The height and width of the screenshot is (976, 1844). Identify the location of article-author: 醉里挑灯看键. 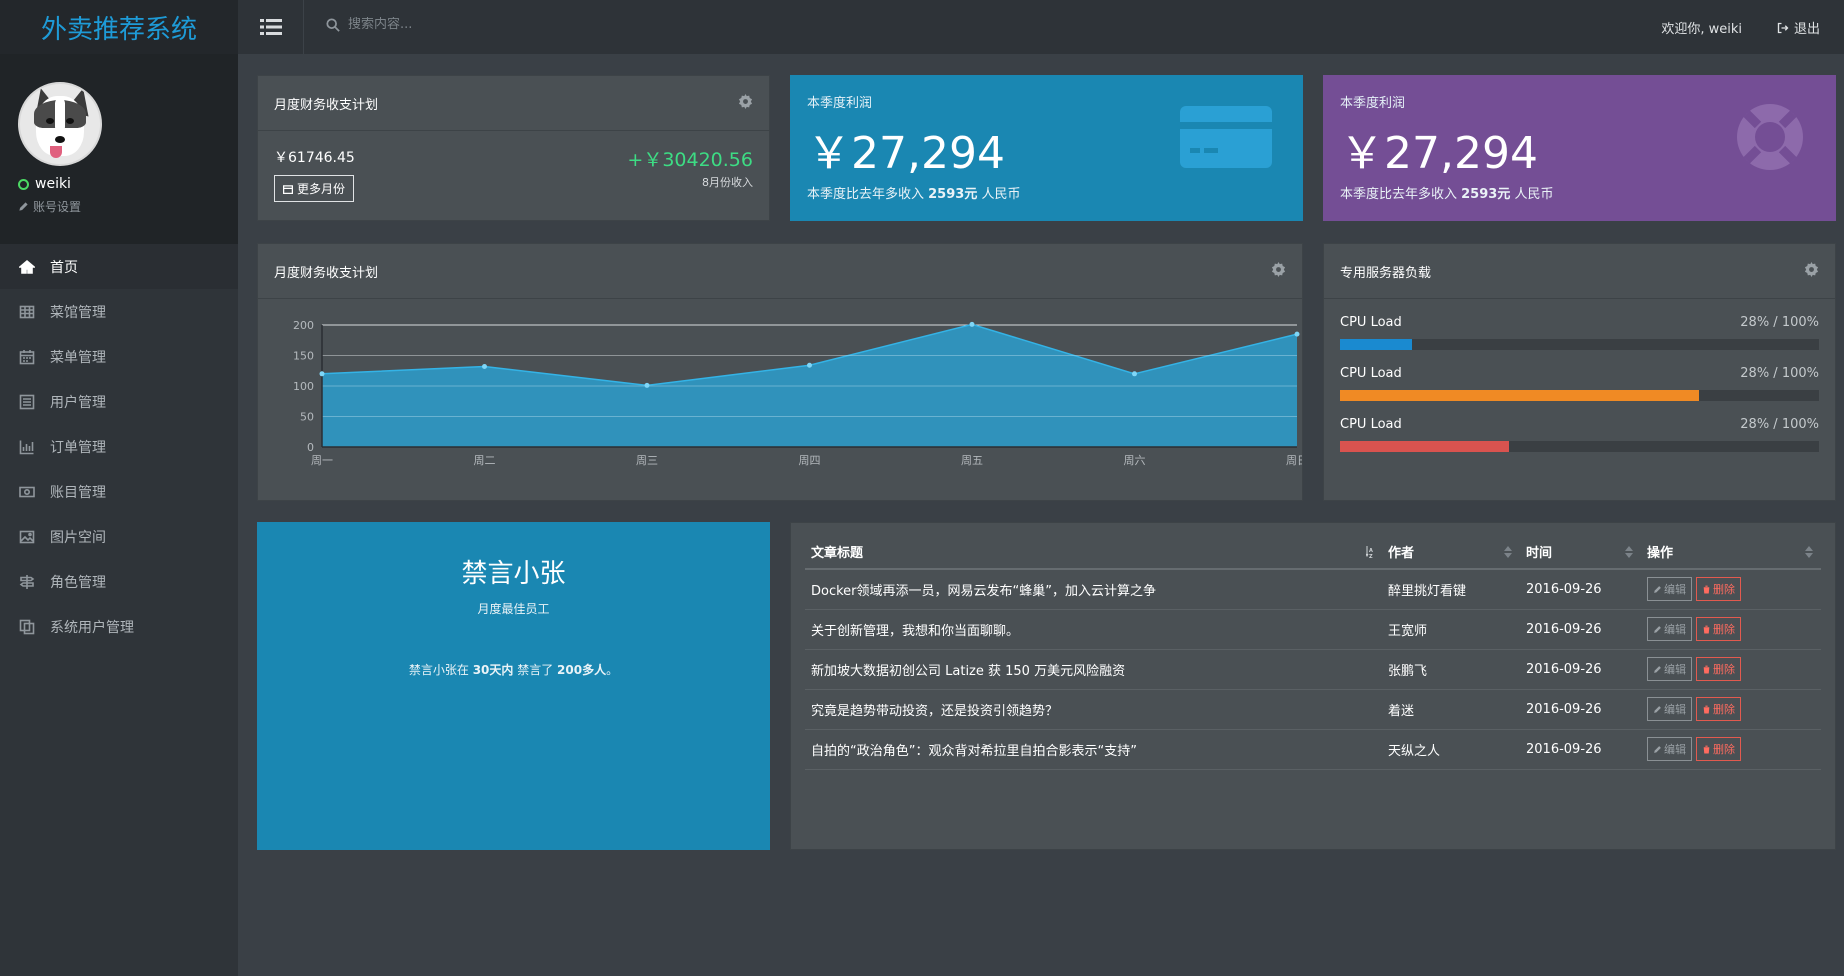
(1451, 589).